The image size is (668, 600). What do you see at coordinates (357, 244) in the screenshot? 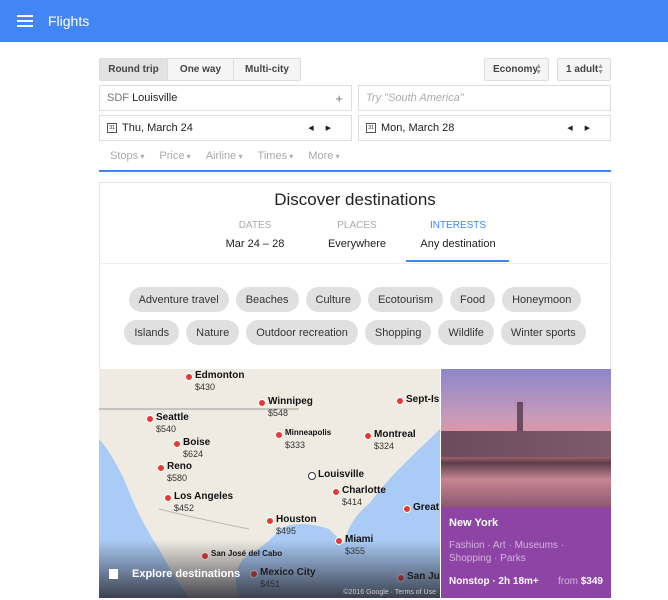
I see `tab-value: Everywhere` at bounding box center [357, 244].